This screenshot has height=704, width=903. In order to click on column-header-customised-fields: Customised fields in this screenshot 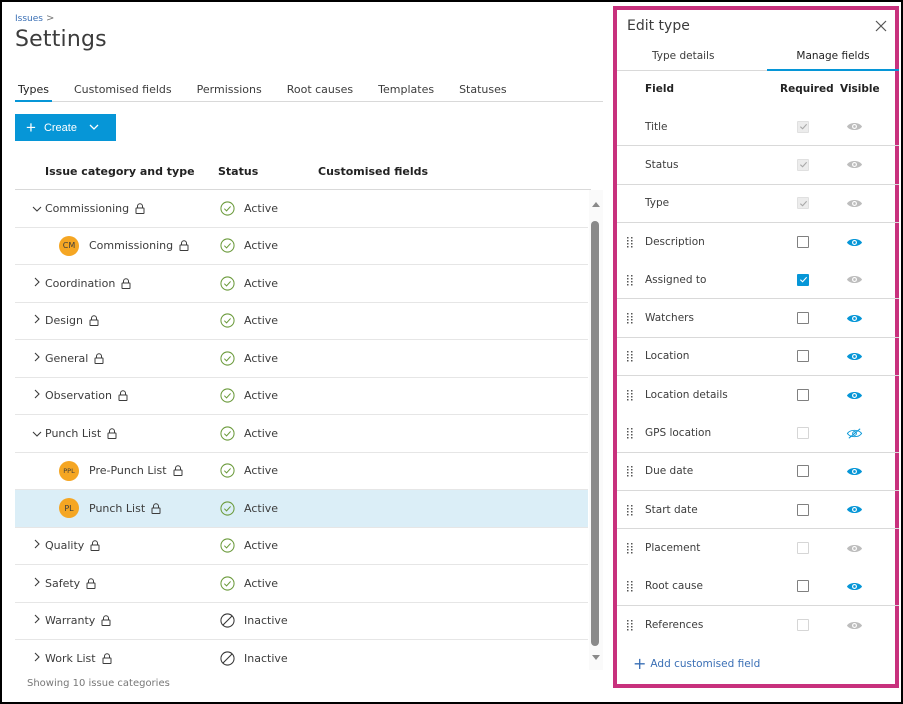, I will do `click(373, 171)`.